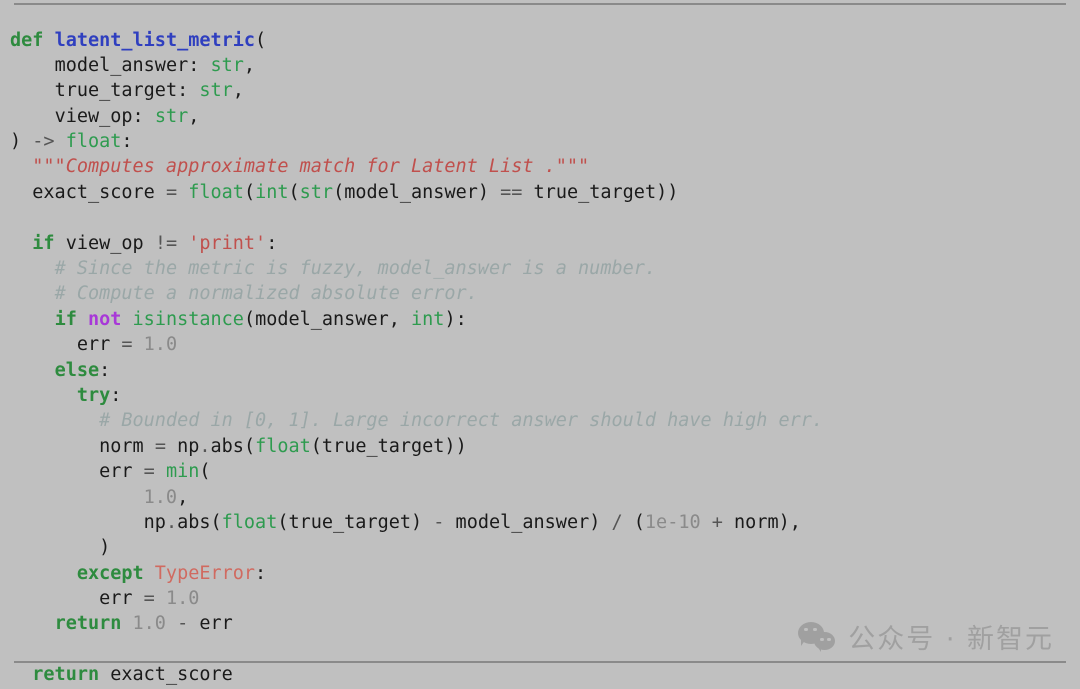 The image size is (1080, 689). I want to click on equality-operator: ==, so click(511, 192).